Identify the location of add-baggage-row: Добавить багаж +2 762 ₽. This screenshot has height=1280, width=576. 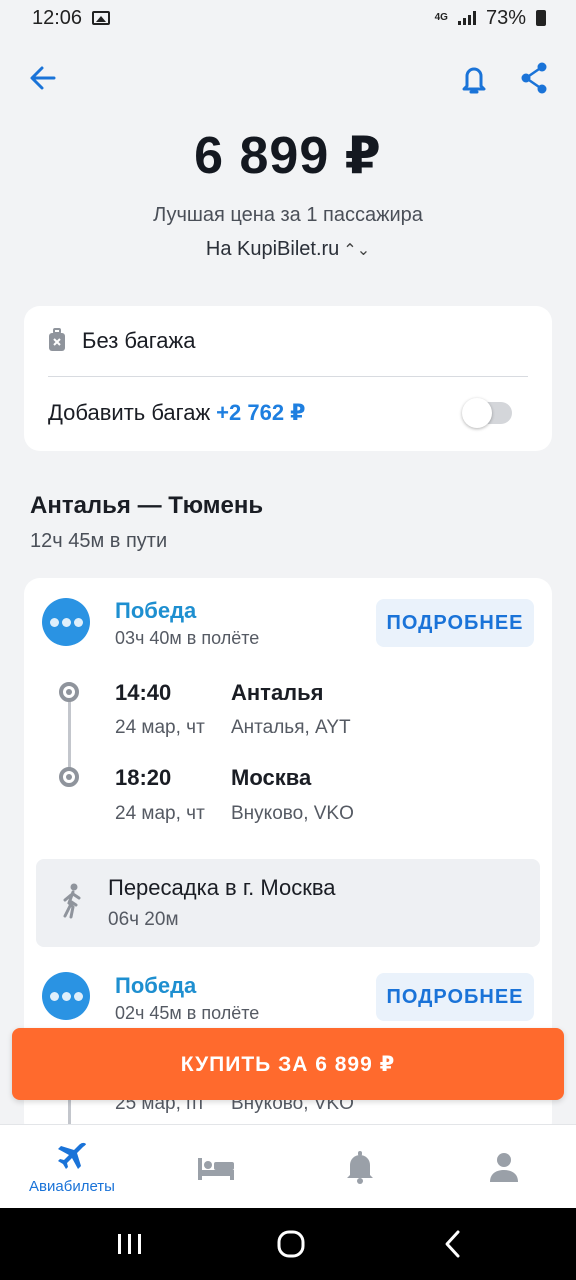
(177, 413).